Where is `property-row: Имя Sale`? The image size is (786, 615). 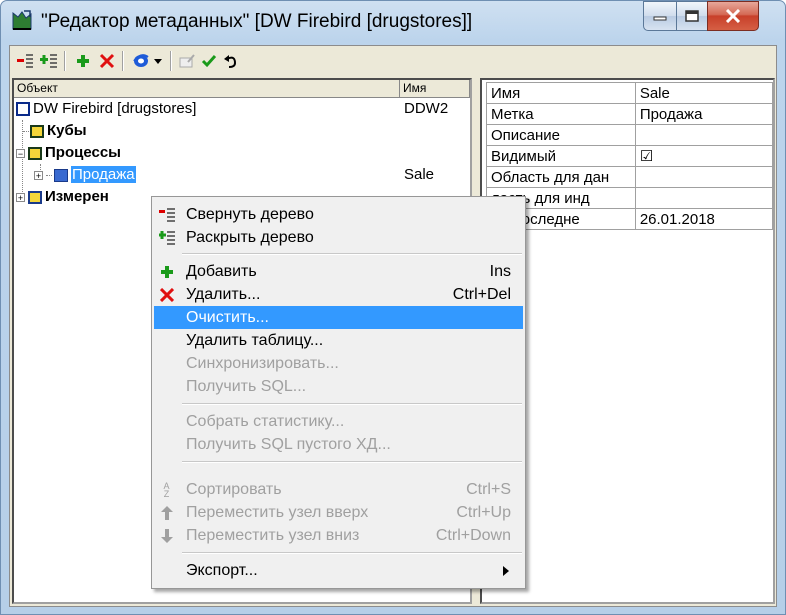
property-row: Имя Sale is located at coordinates (630, 93).